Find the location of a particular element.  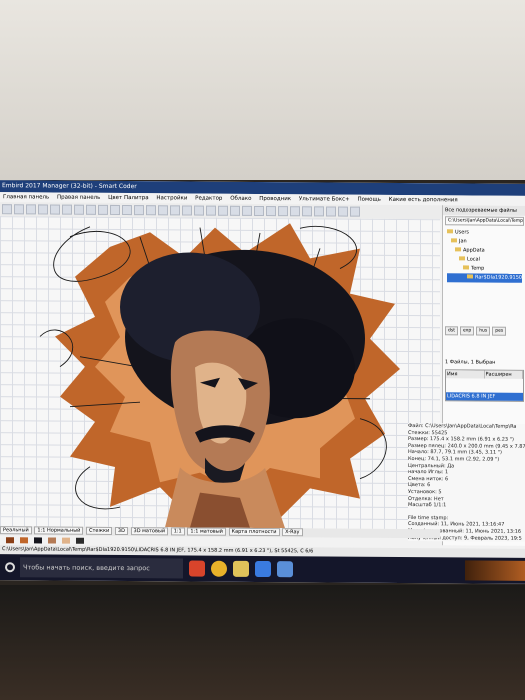

tab-x-ray: X-Ray is located at coordinates (292, 532).